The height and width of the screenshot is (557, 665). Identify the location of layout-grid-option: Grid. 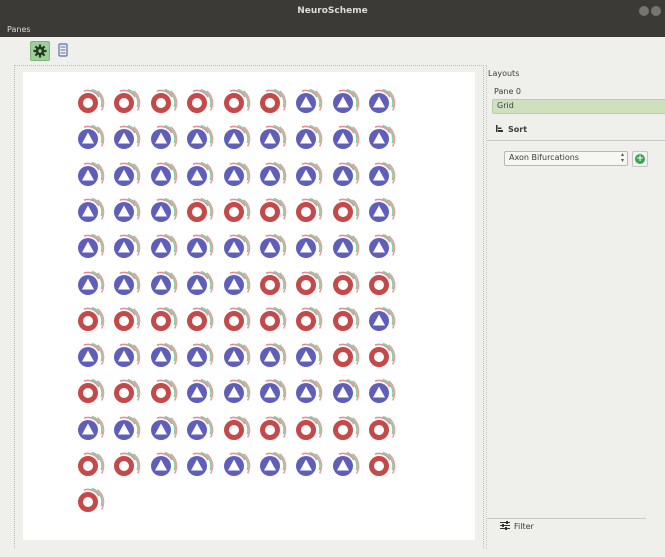
(578, 106).